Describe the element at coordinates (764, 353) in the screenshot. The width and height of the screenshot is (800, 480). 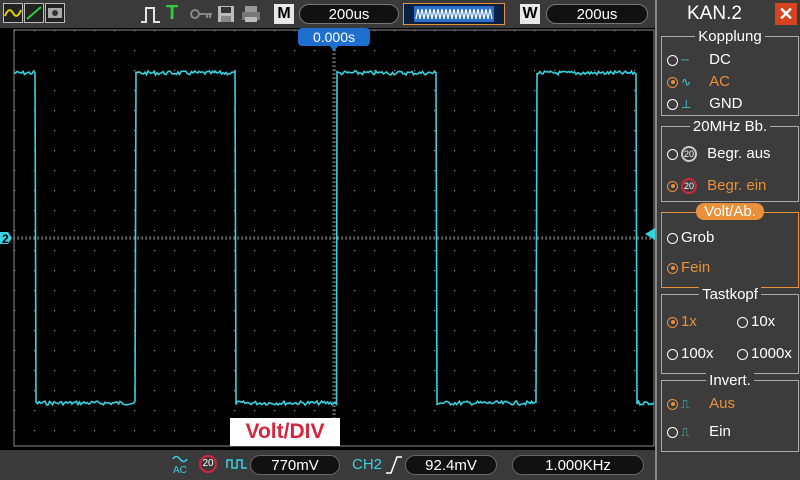
I see `probe-1000x-option: 1000x` at that location.